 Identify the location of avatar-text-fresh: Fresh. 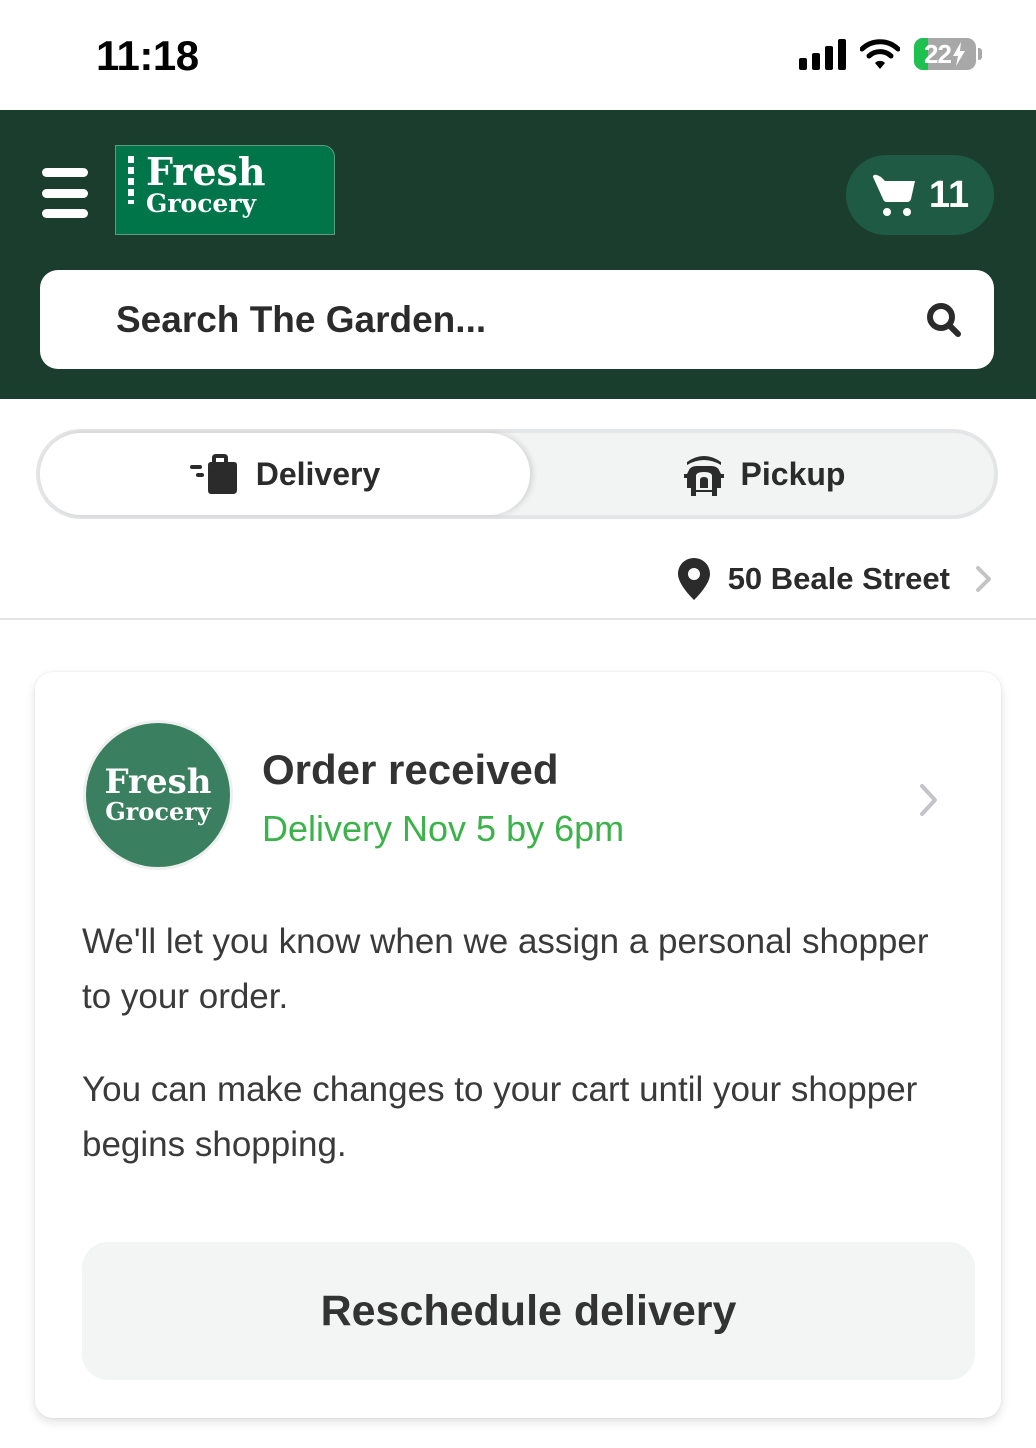
(158, 782).